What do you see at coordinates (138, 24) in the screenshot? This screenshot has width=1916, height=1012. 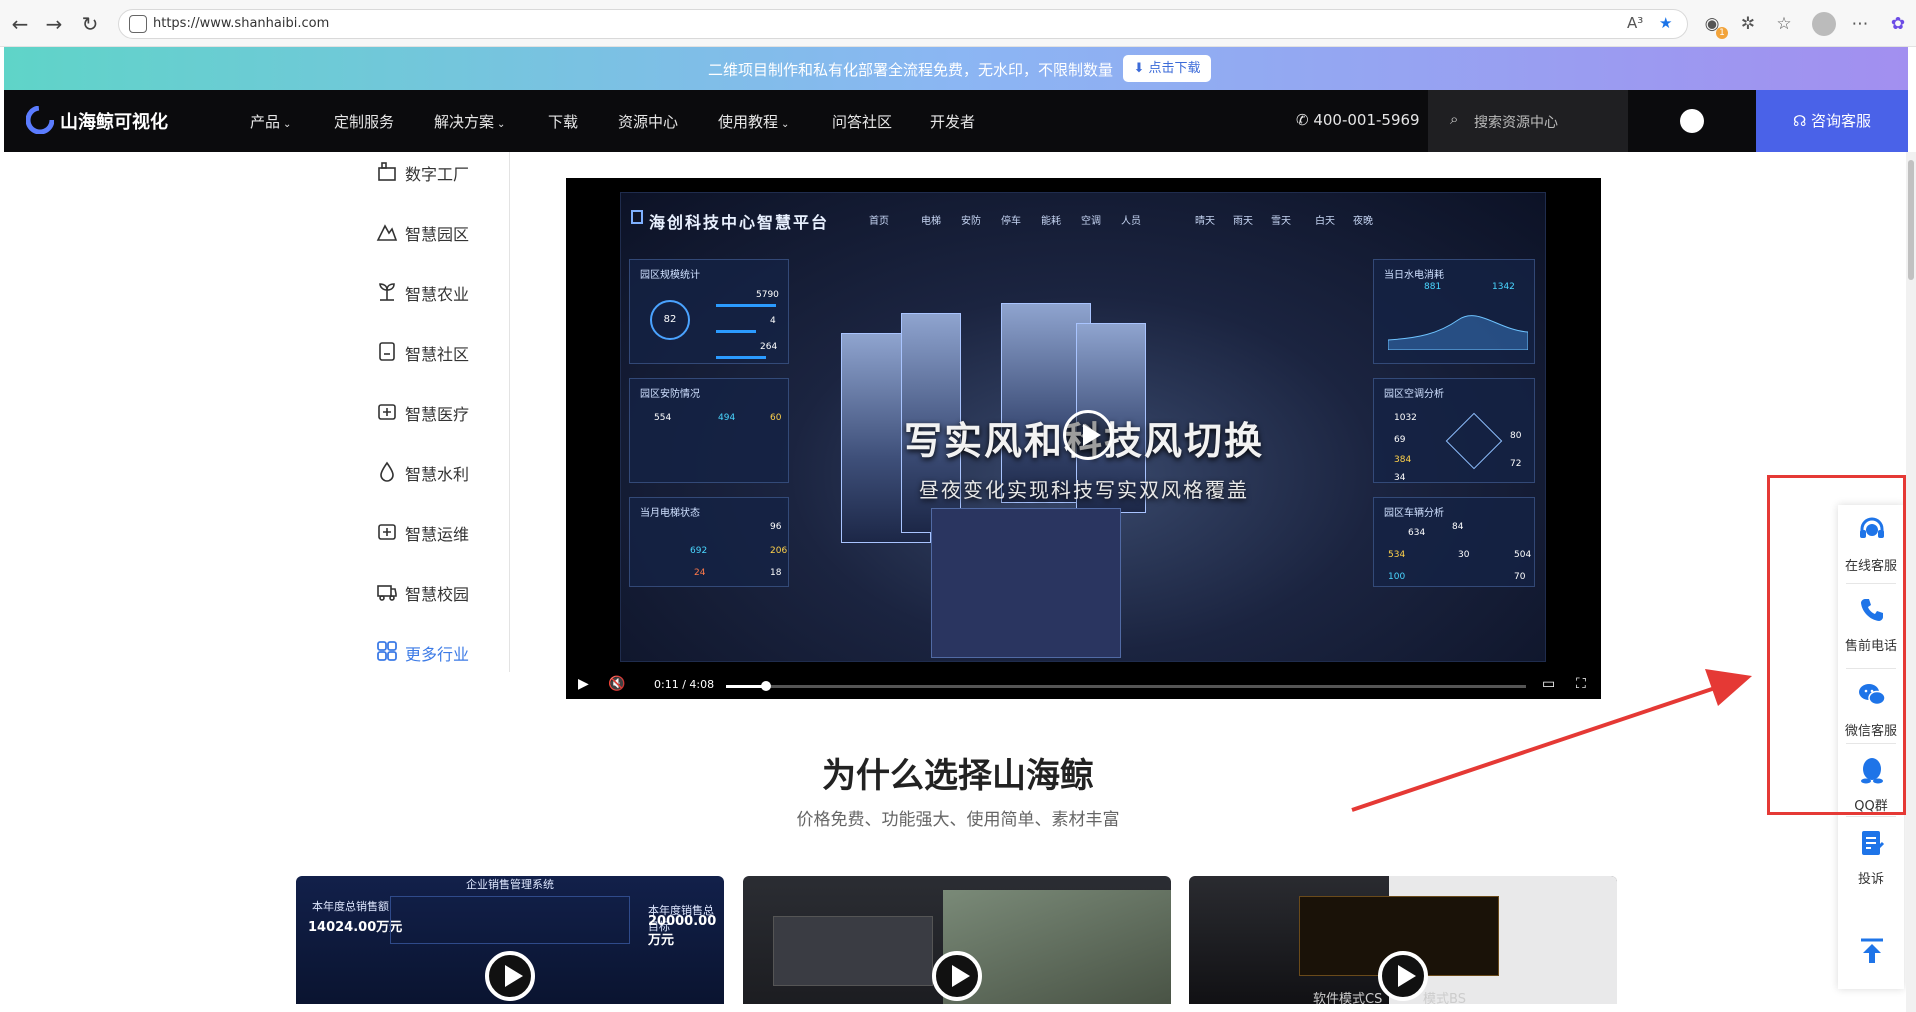 I see `site-info-icon` at bounding box center [138, 24].